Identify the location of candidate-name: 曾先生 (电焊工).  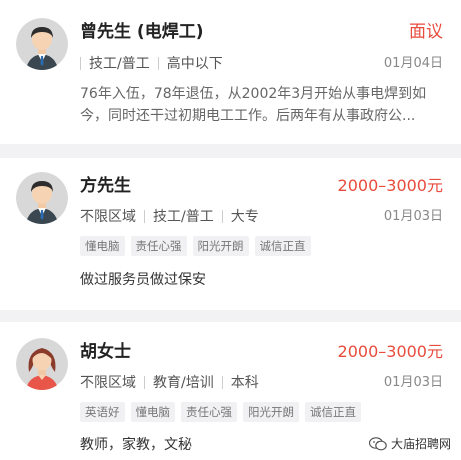
(142, 32).